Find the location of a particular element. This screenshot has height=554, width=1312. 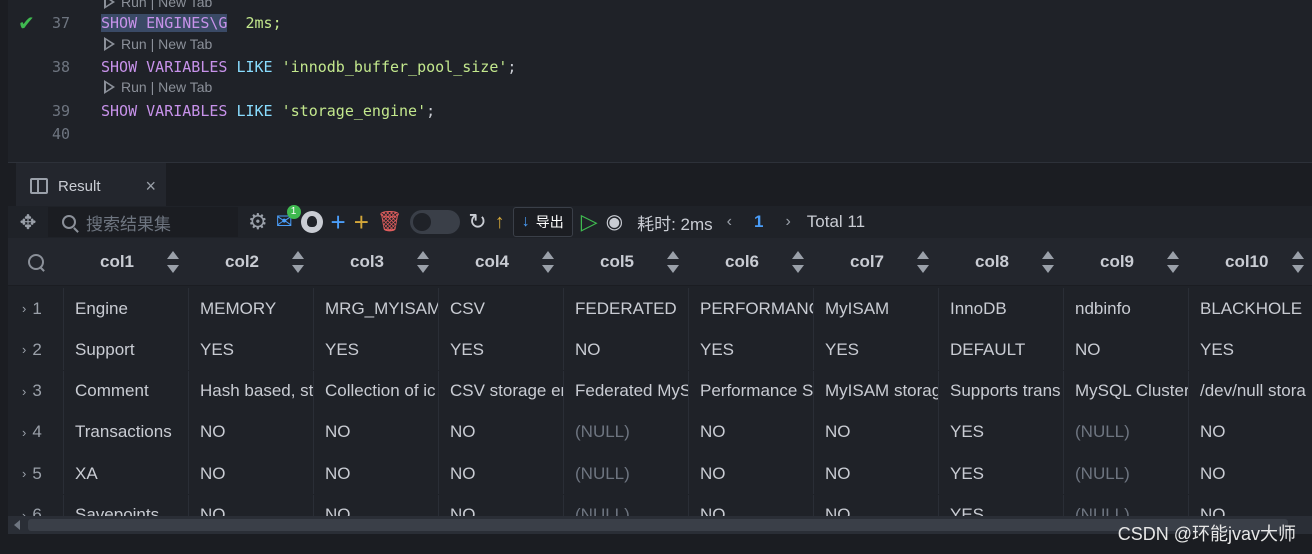

github-icon is located at coordinates (311, 222).